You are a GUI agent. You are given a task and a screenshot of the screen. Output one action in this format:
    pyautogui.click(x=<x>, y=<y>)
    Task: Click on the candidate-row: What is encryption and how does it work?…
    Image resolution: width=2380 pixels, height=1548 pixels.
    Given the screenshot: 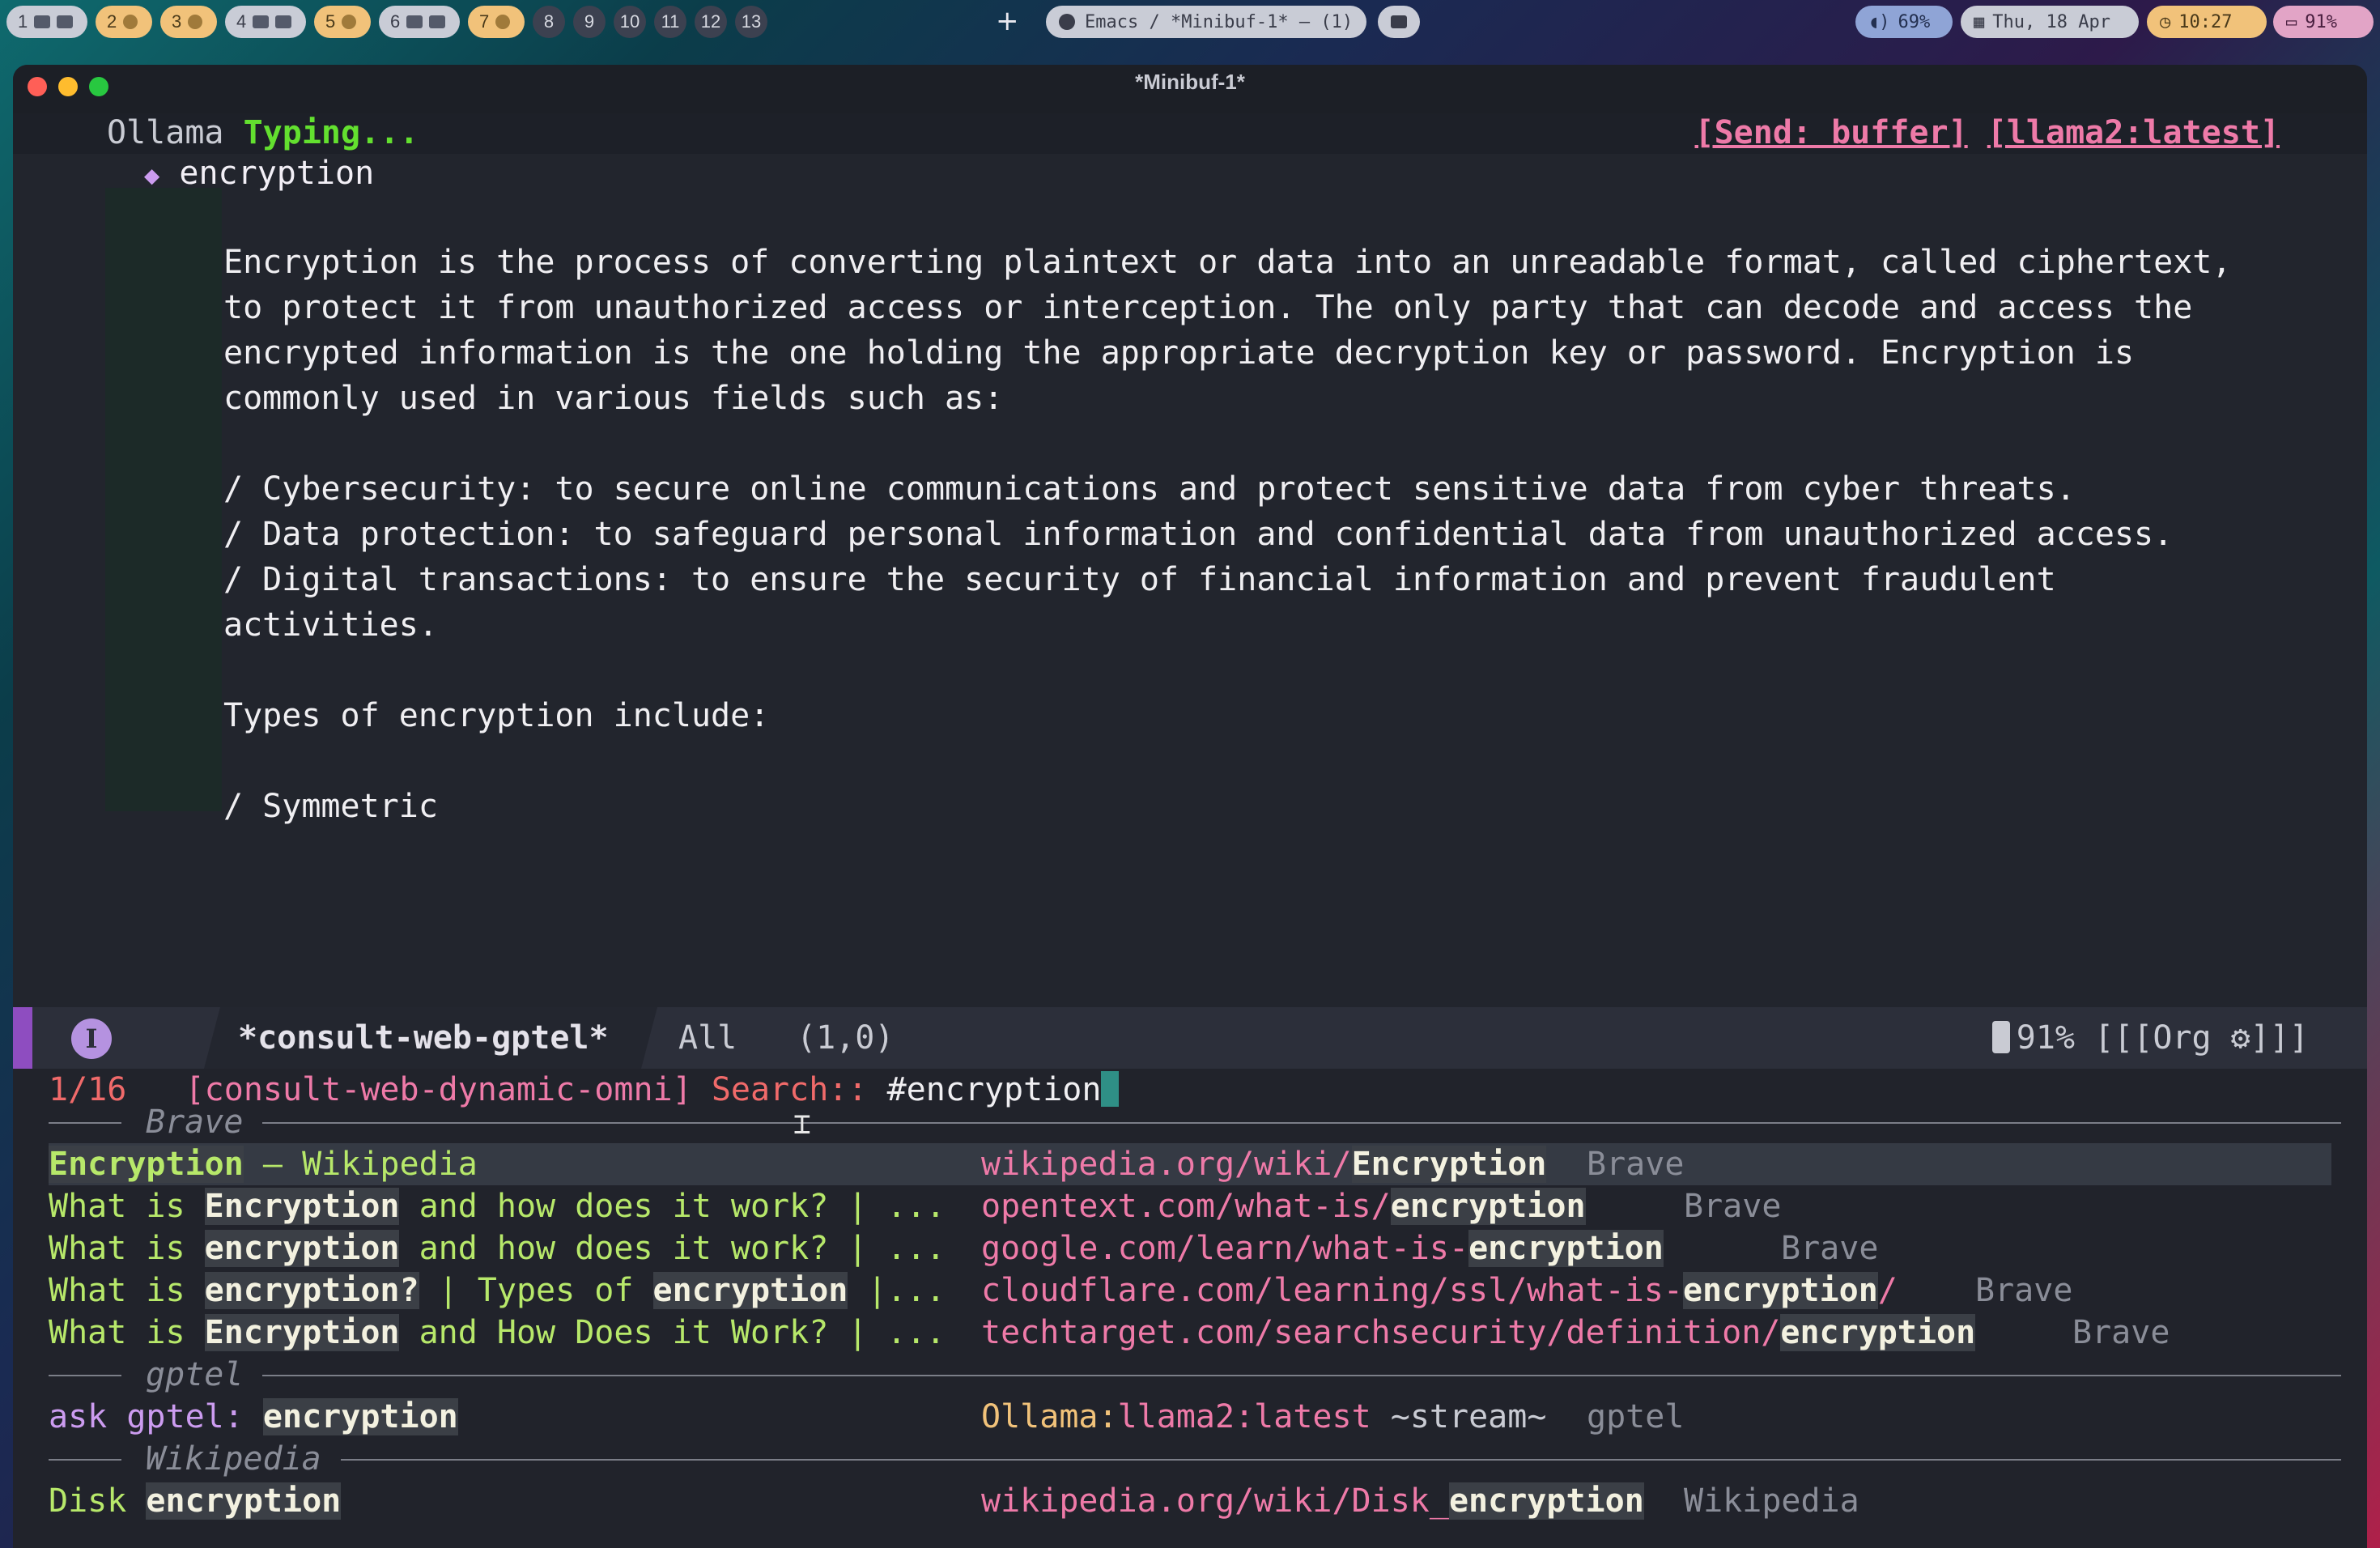 What is the action you would take?
    pyautogui.click(x=1190, y=1248)
    